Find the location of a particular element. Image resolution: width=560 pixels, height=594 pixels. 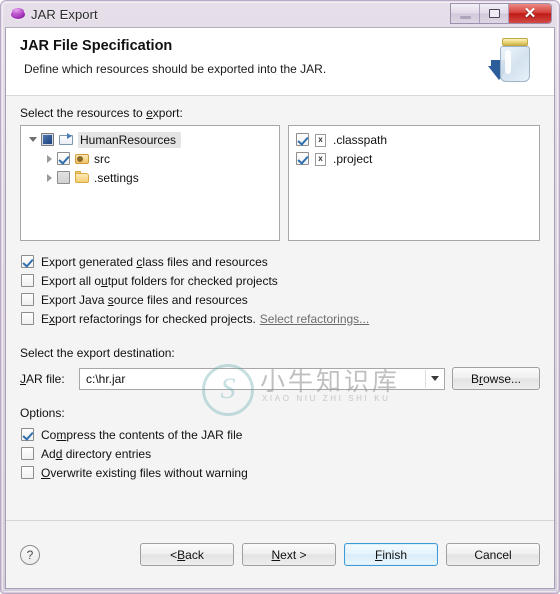

tree-label: HumanResources is located at coordinates (130, 139).